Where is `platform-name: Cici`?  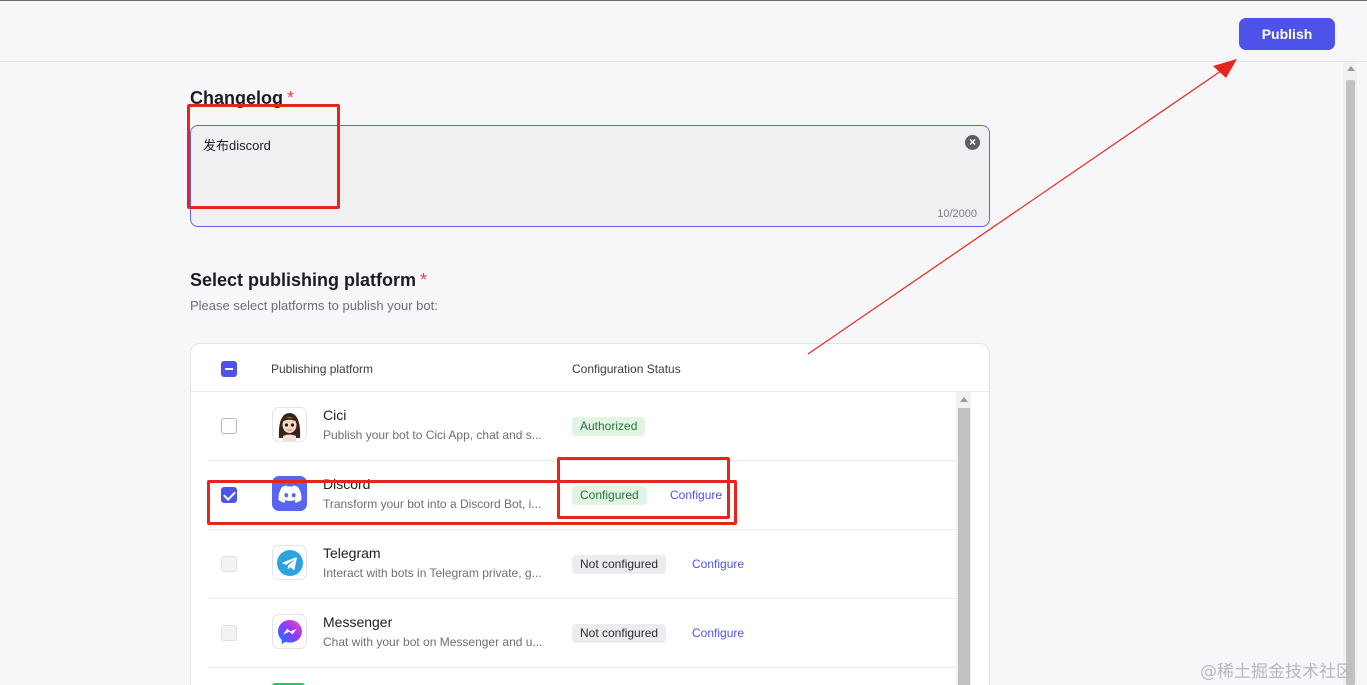 platform-name: Cici is located at coordinates (335, 415).